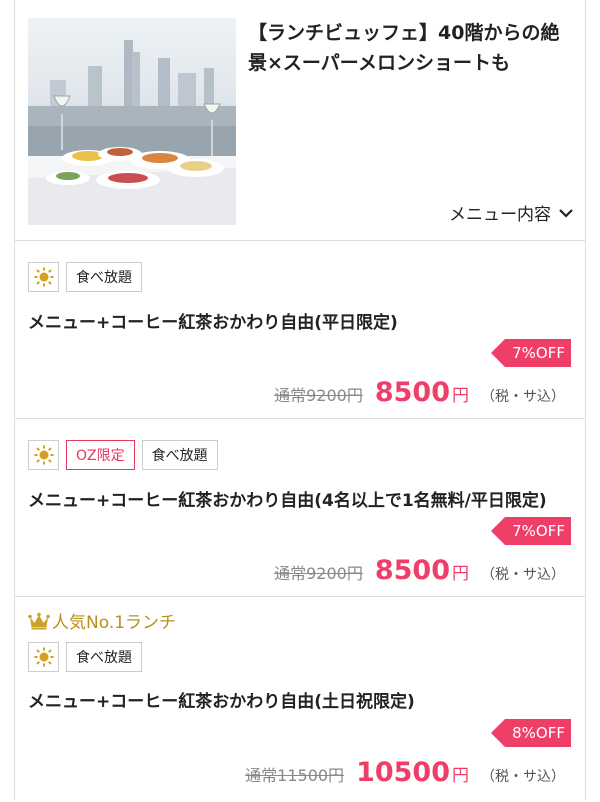  I want to click on buffet-photo, so click(132, 121).